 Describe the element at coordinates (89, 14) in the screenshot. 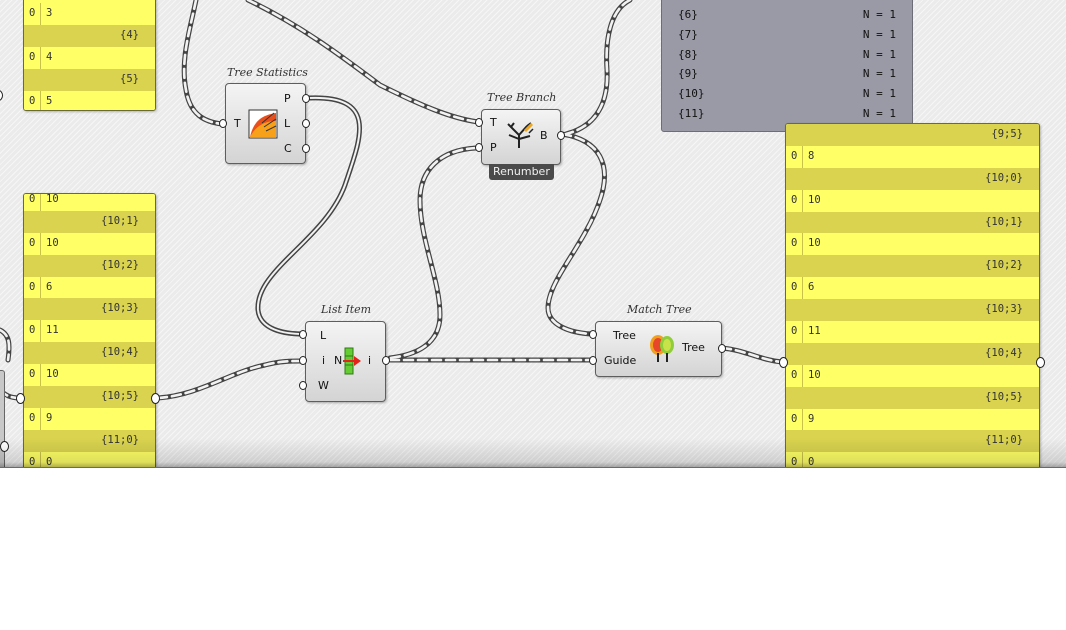

I see `panel-value-row: 03` at that location.